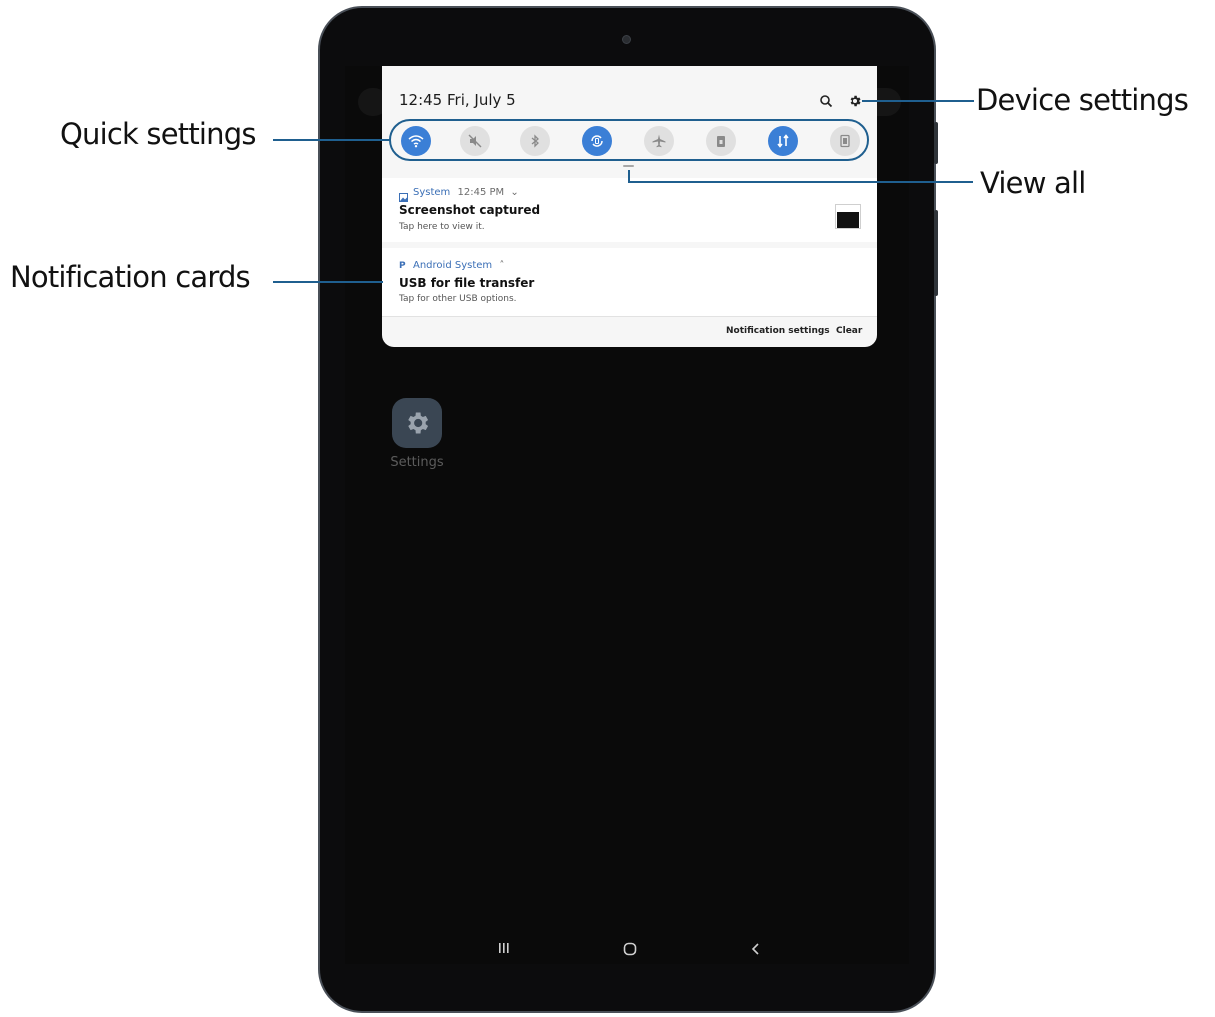 This screenshot has width=1215, height=1017. What do you see at coordinates (467, 283) in the screenshot?
I see `notification-title: USB for file transfer` at bounding box center [467, 283].